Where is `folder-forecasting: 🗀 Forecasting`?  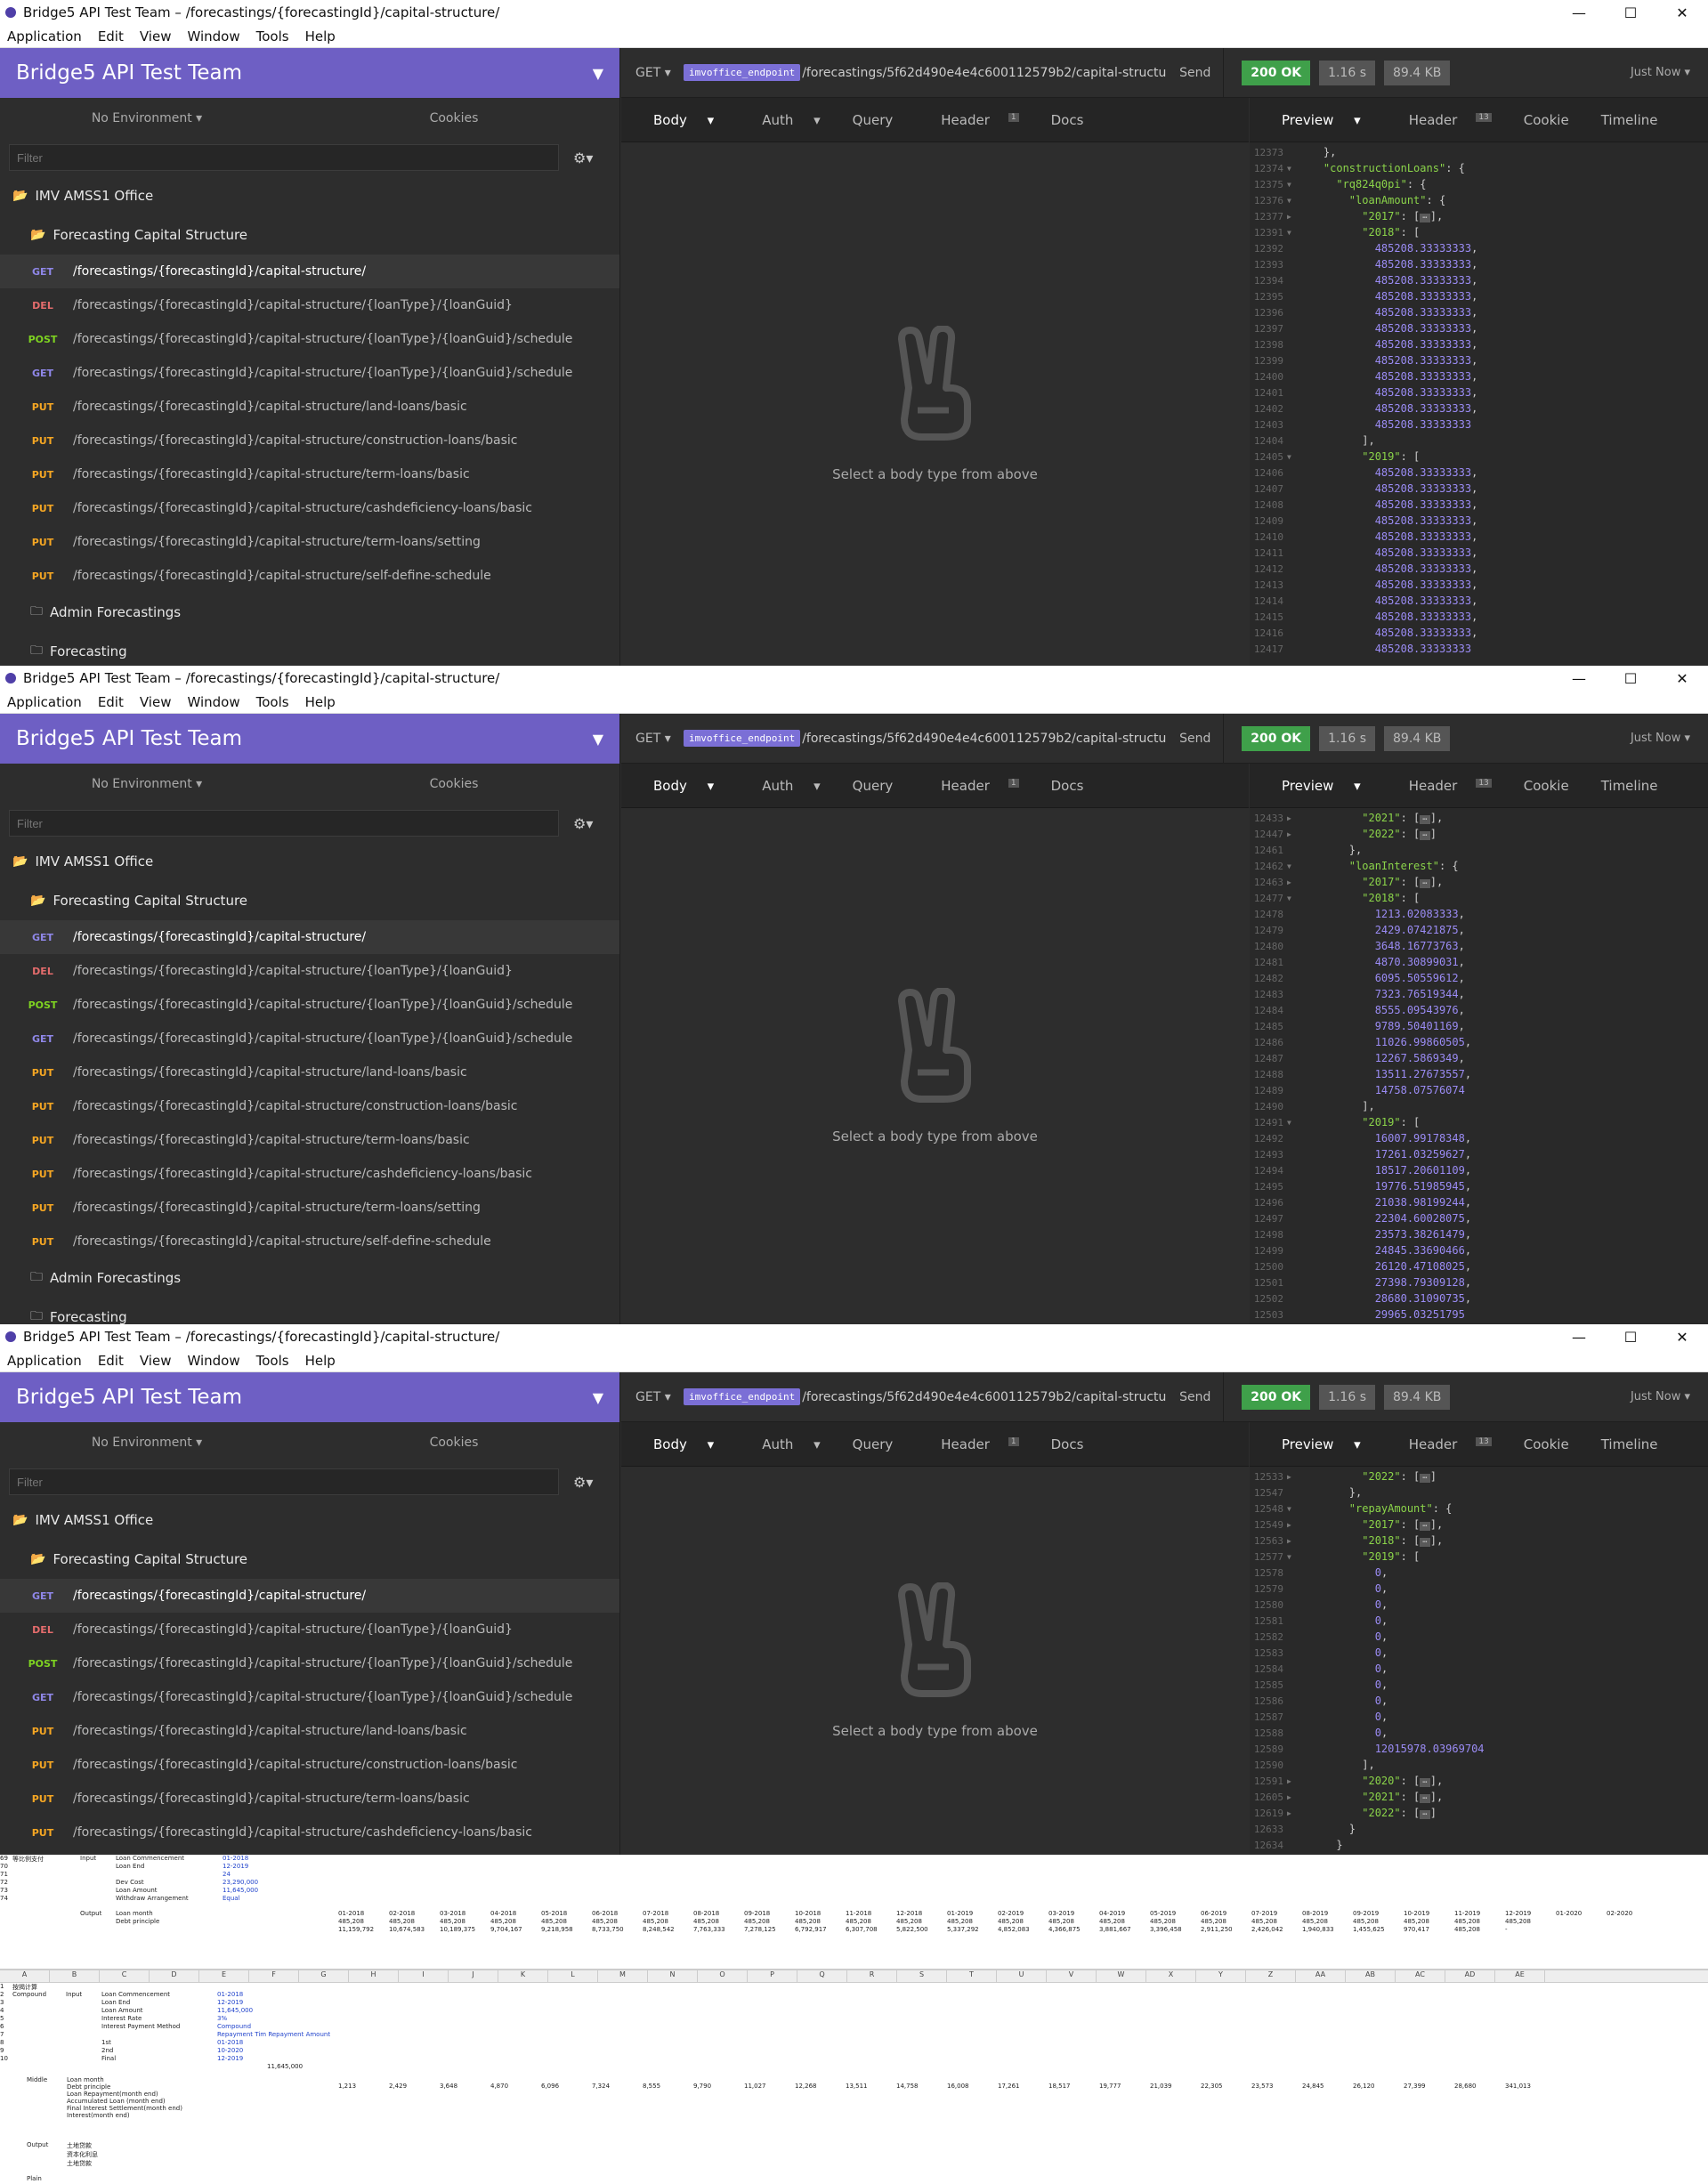
folder-forecasting: 🗀 Forecasting is located at coordinates (310, 1311).